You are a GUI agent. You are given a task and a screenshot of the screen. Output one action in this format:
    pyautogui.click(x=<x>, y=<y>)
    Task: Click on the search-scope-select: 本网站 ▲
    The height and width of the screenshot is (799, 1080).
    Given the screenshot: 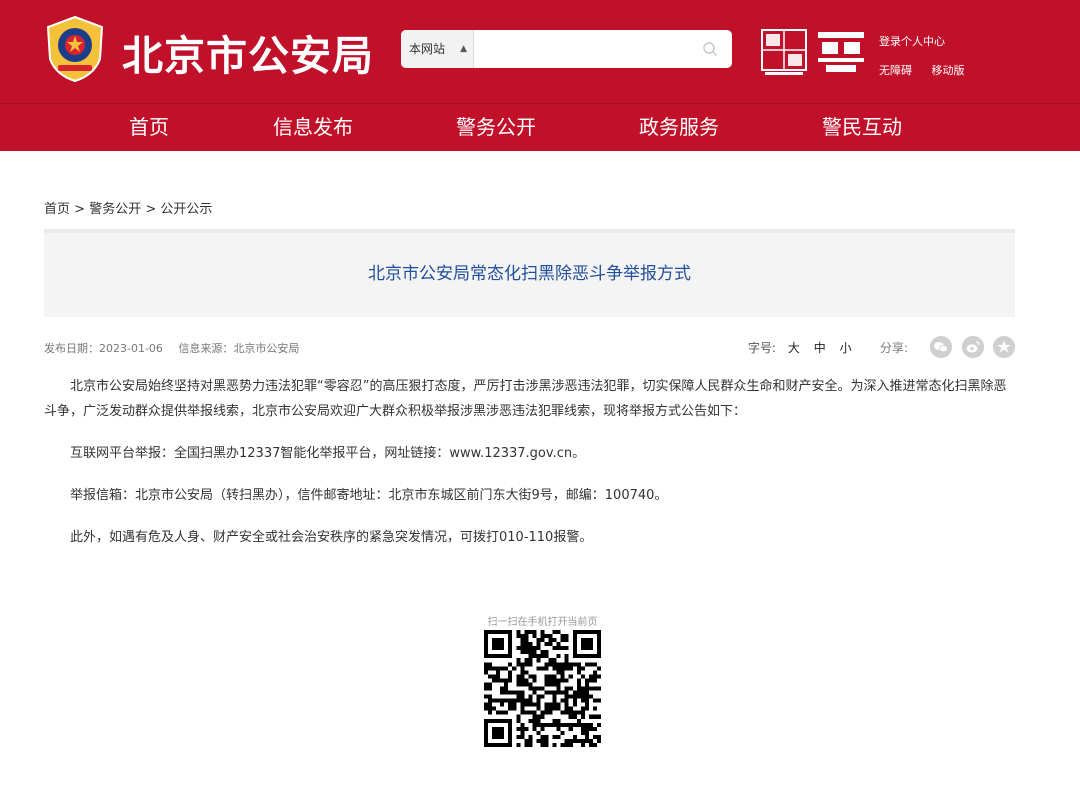 What is the action you would take?
    pyautogui.click(x=437, y=49)
    